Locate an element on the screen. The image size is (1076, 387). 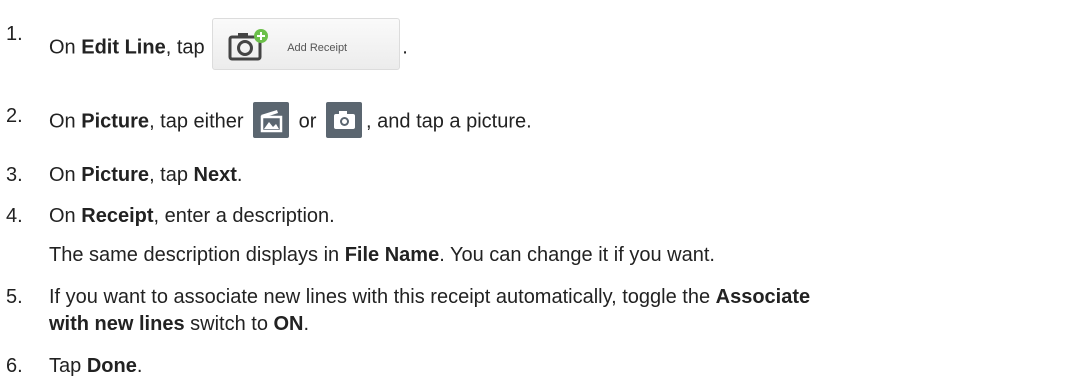
step-text: Tap Done. is located at coordinates (95, 366).